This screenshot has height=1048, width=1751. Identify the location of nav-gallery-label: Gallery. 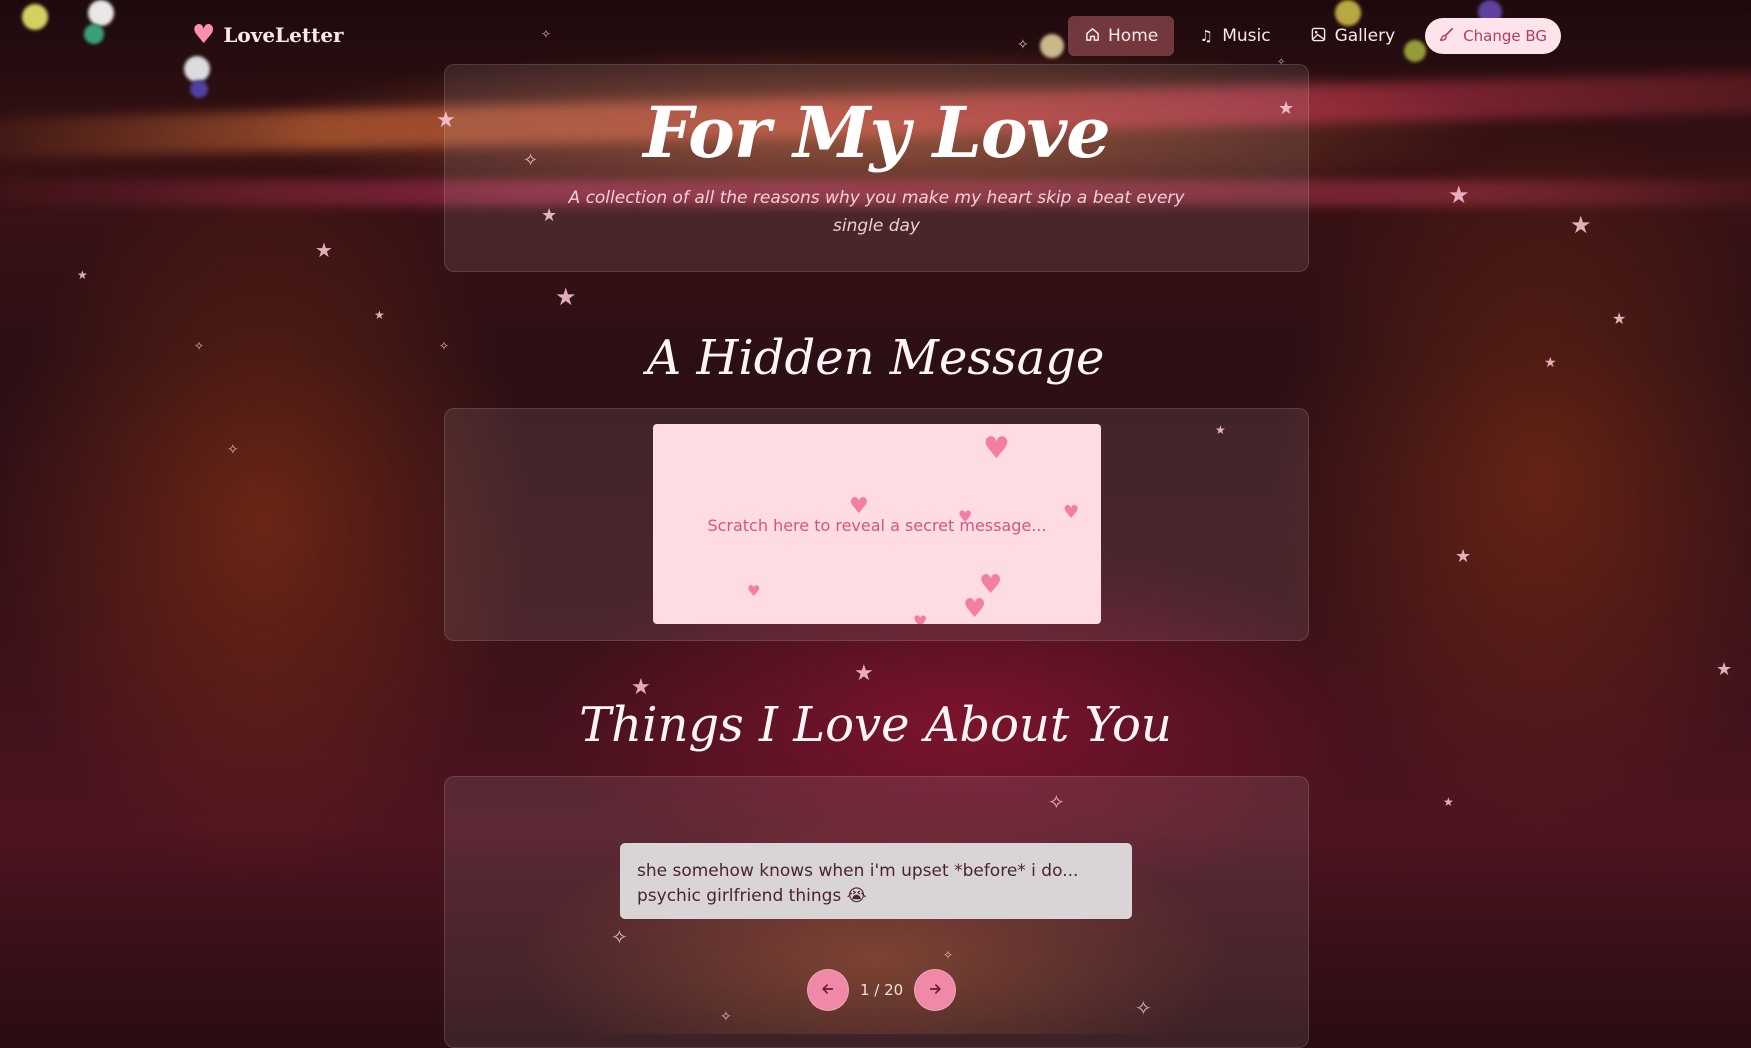
(1365, 36).